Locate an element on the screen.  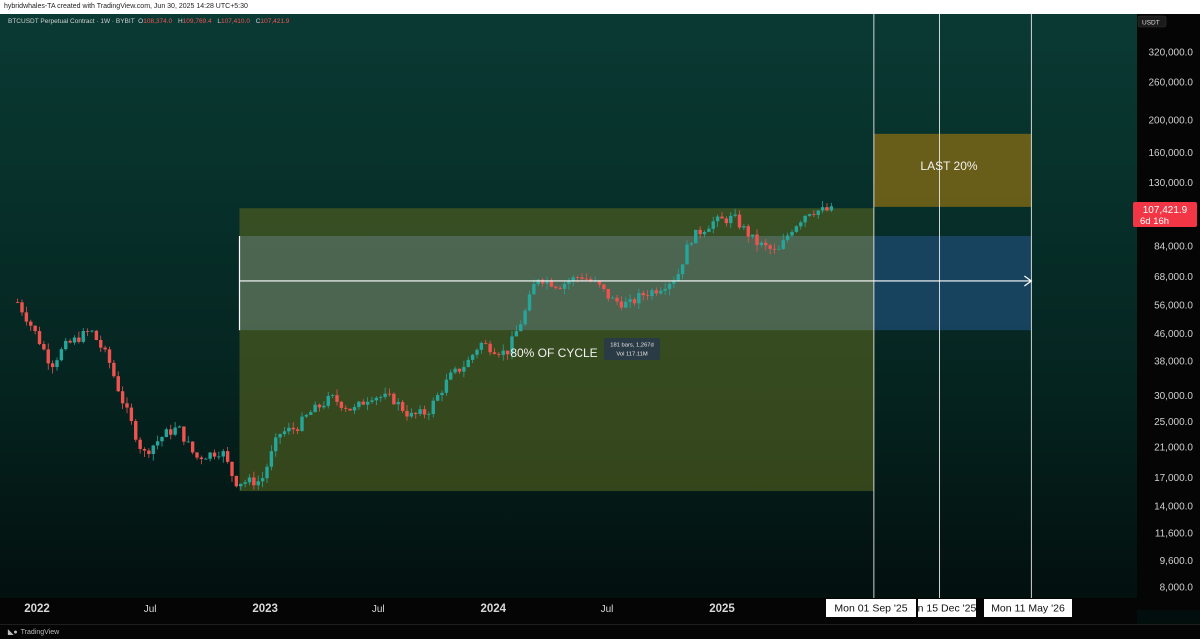
measure-tooltip: 181 bars, 1,267d Vol 117.11M is located at coordinates (632, 349).